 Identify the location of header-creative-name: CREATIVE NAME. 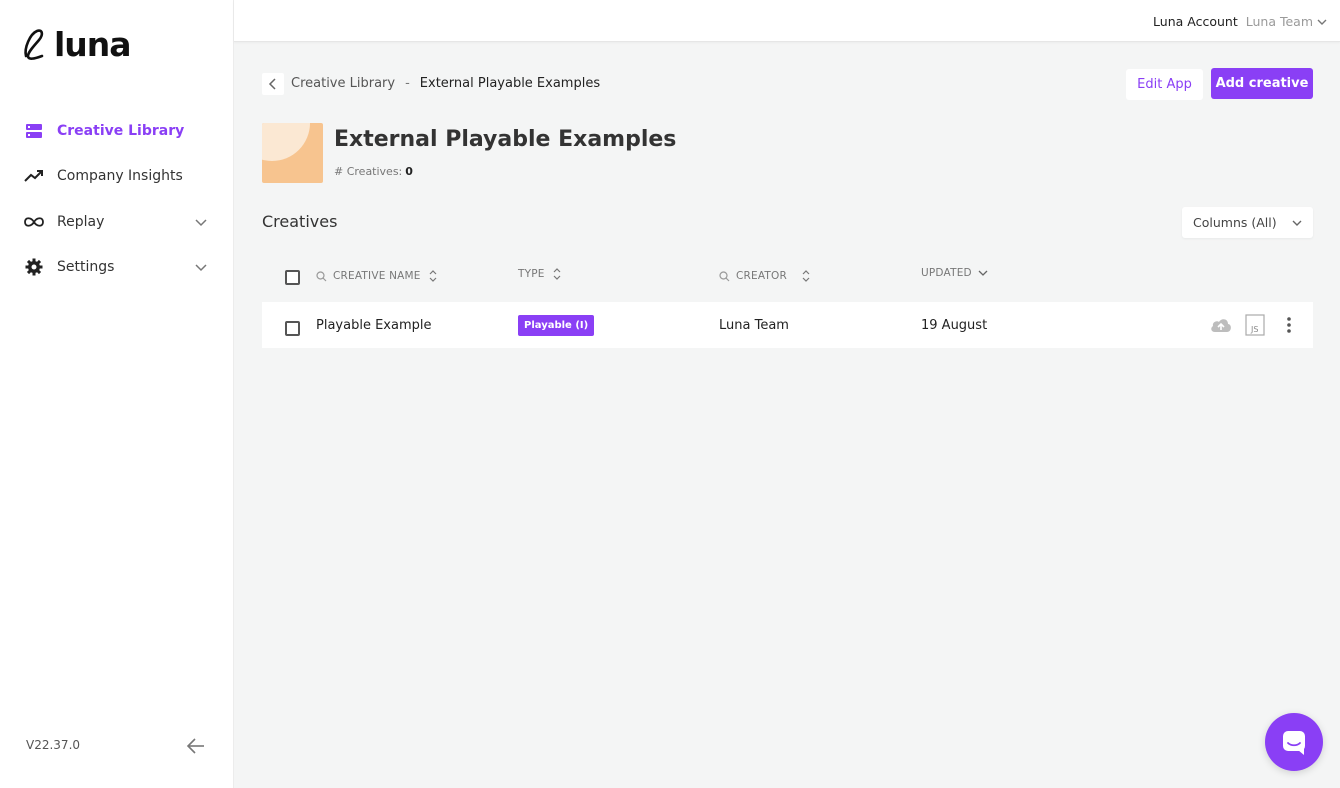
(377, 276).